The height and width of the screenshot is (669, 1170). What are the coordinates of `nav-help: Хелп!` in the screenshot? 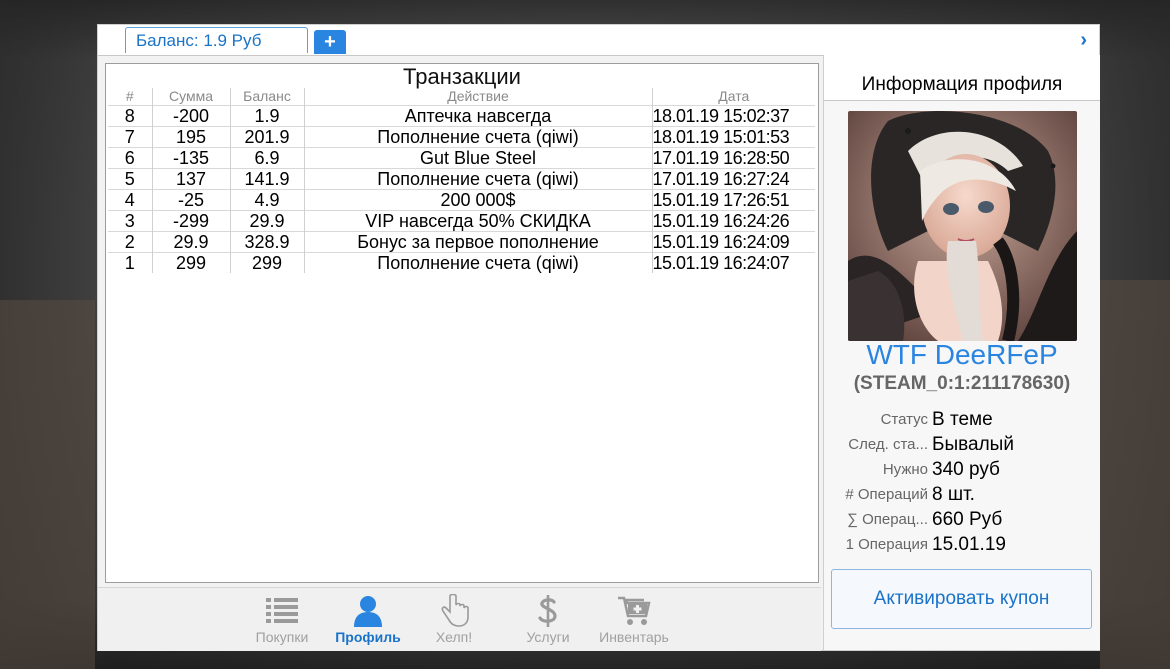 It's located at (454, 622).